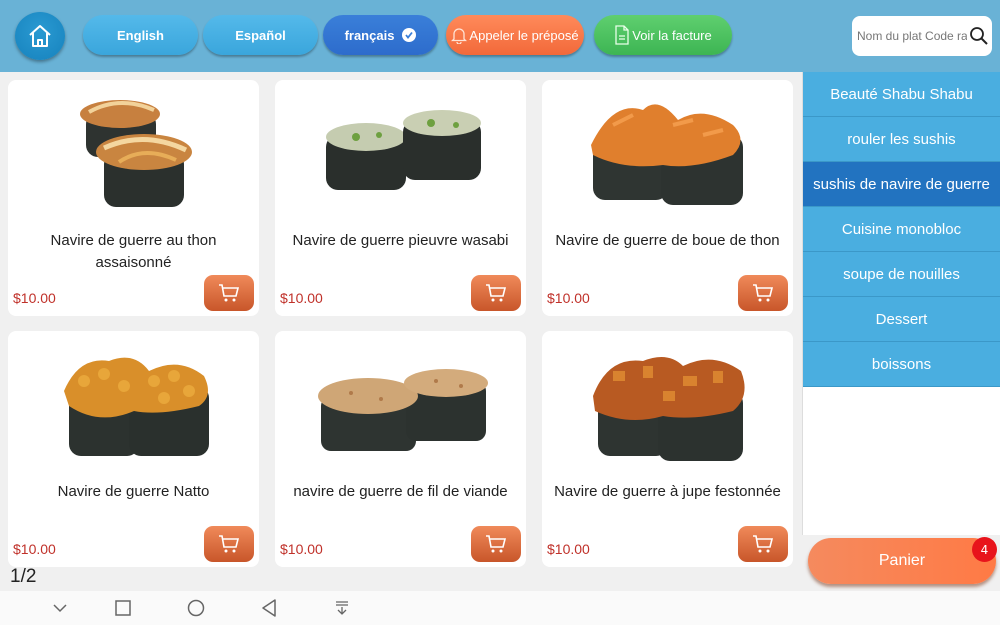 This screenshot has width=1000, height=625. Describe the element at coordinates (672, 35) in the screenshot. I see `view-invoice-label: Voir la facture` at that location.